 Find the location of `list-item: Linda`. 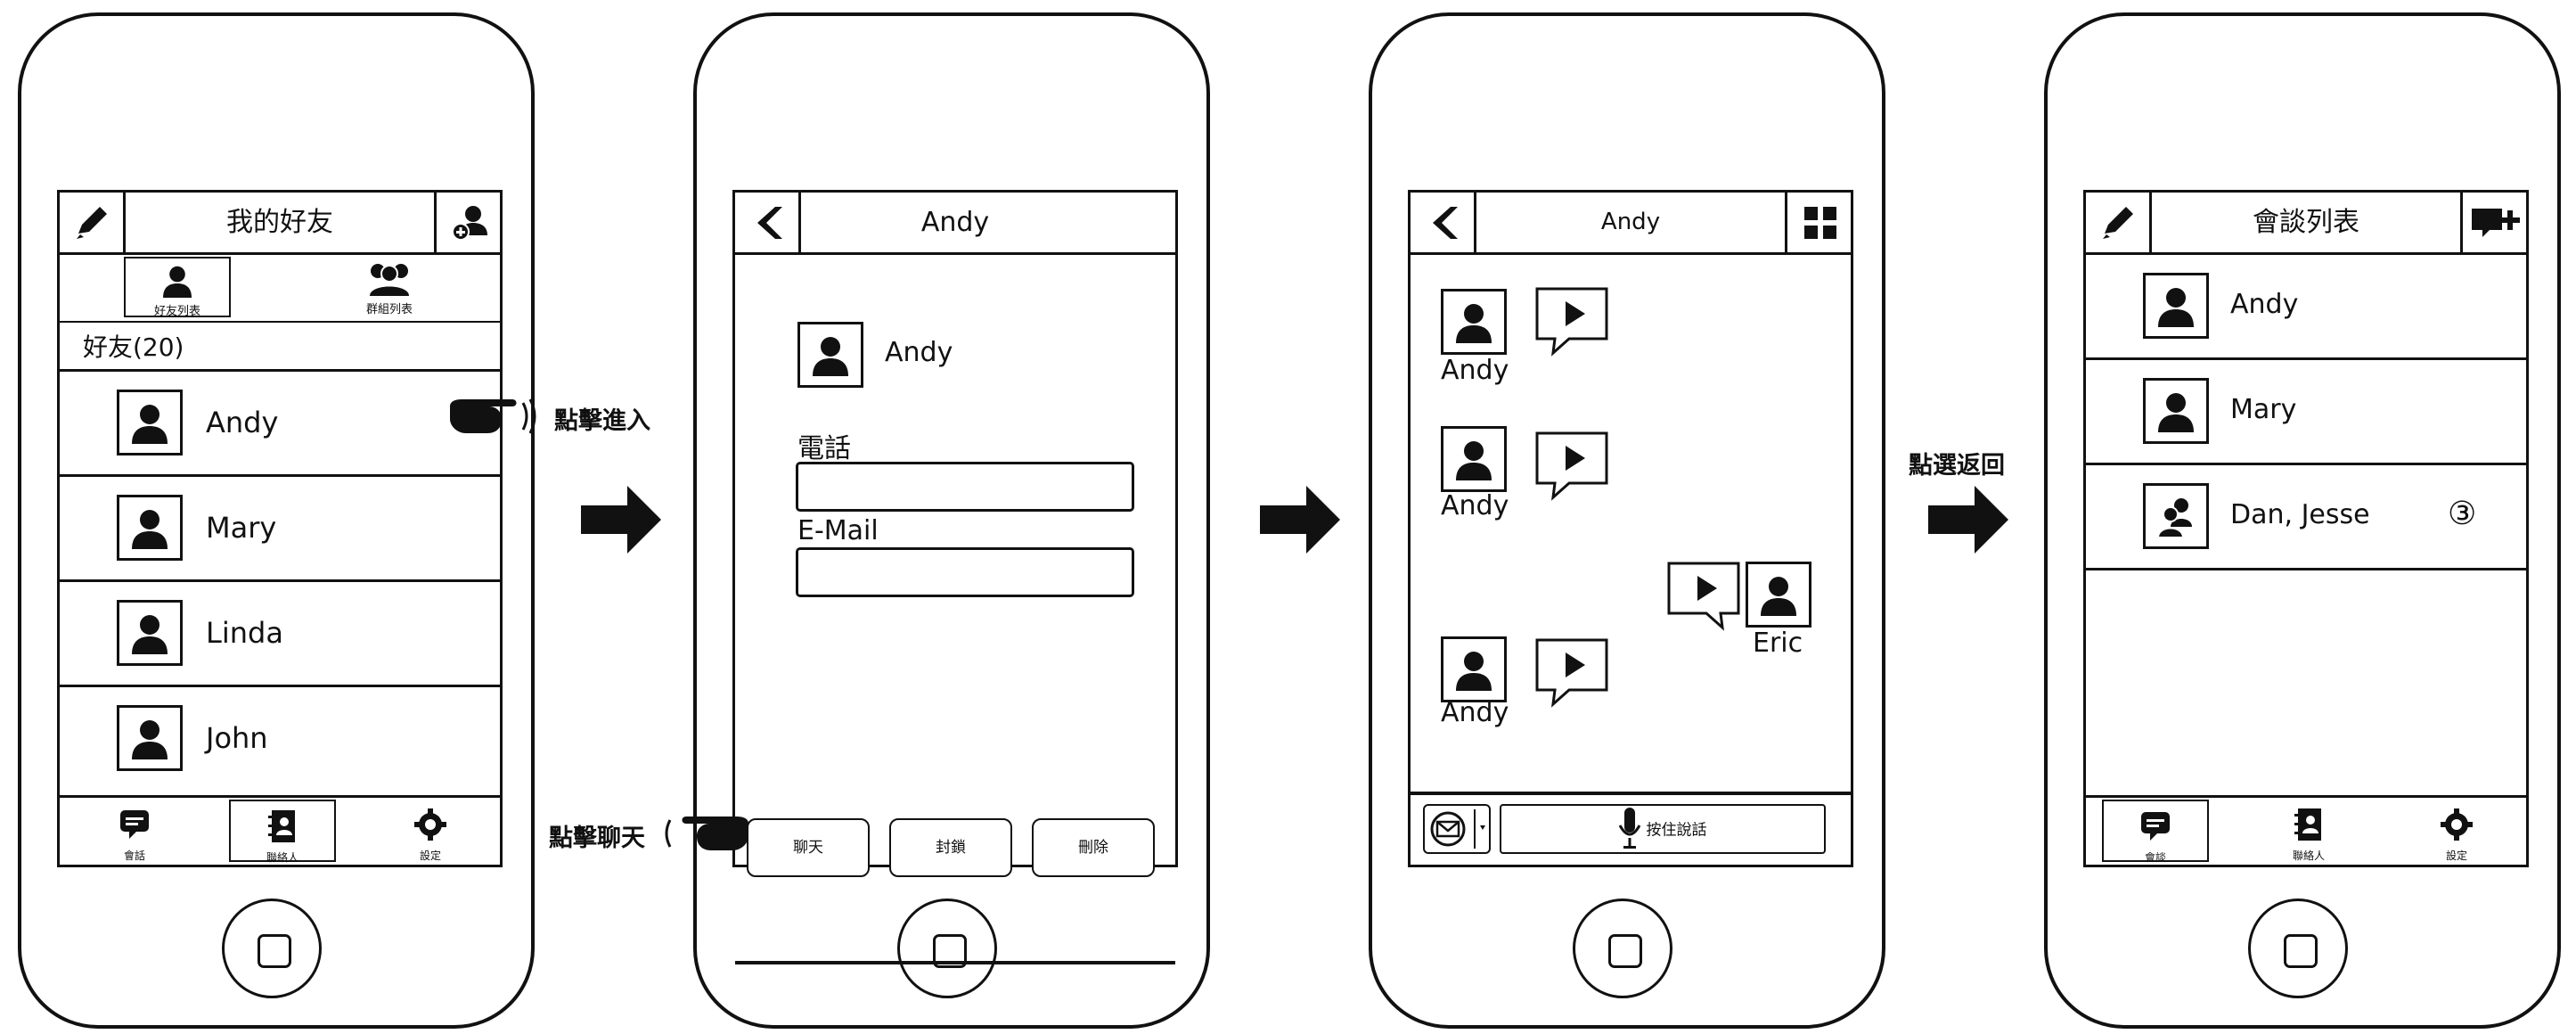

list-item: Linda is located at coordinates (280, 634).